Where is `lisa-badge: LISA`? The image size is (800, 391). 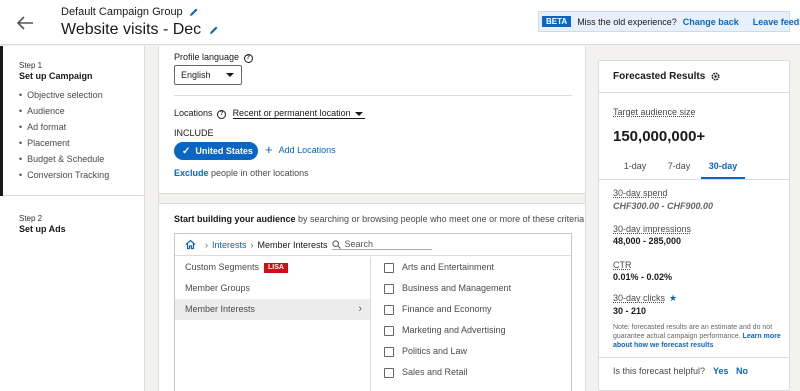
lisa-badge: LISA is located at coordinates (276, 268).